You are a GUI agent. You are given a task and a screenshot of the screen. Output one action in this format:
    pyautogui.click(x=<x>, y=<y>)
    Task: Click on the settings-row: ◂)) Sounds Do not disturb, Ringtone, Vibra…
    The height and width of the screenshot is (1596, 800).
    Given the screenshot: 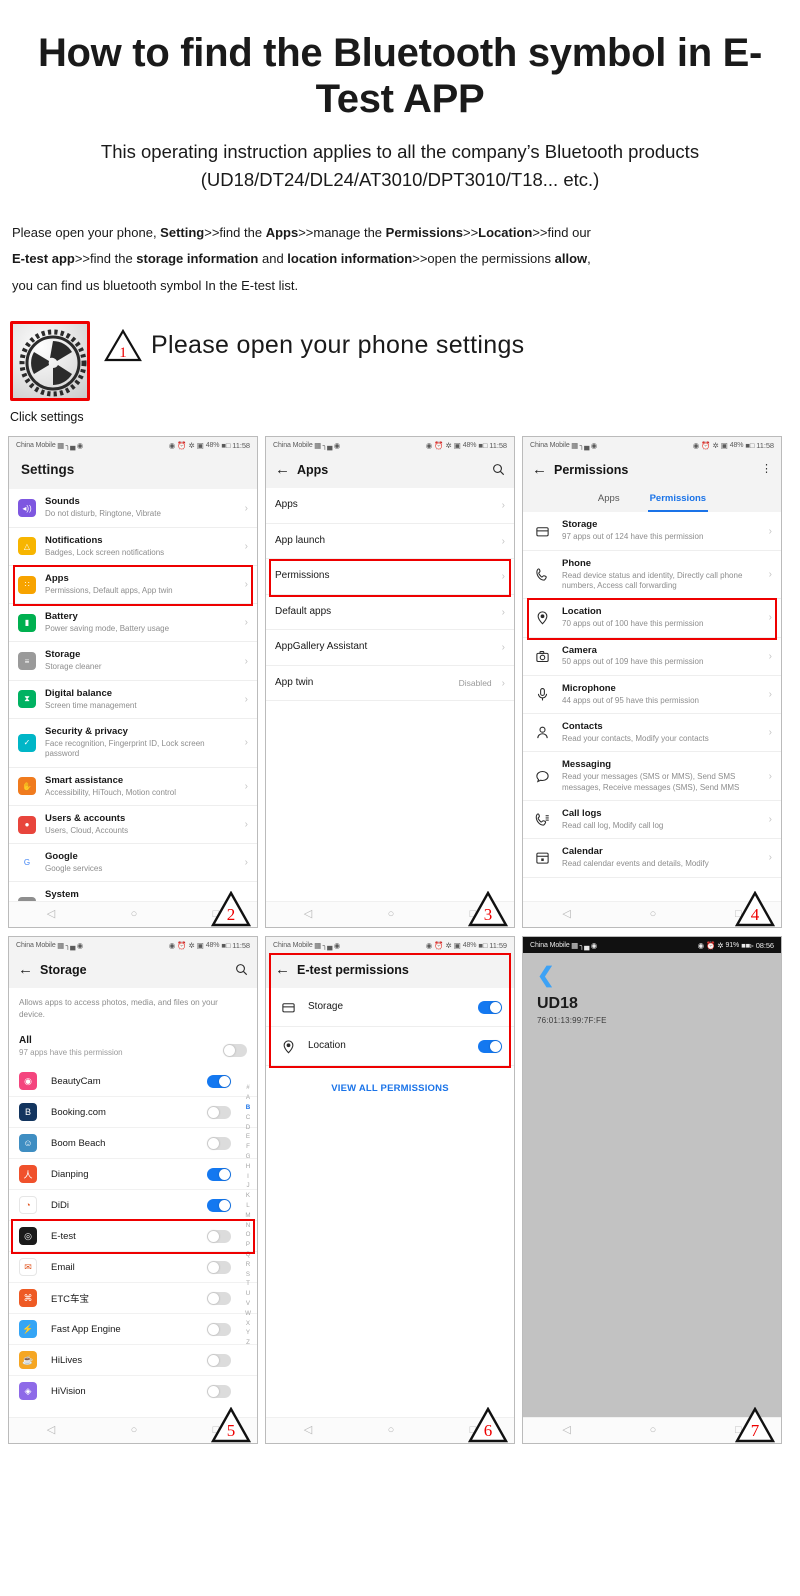 What is the action you would take?
    pyautogui.click(x=133, y=508)
    